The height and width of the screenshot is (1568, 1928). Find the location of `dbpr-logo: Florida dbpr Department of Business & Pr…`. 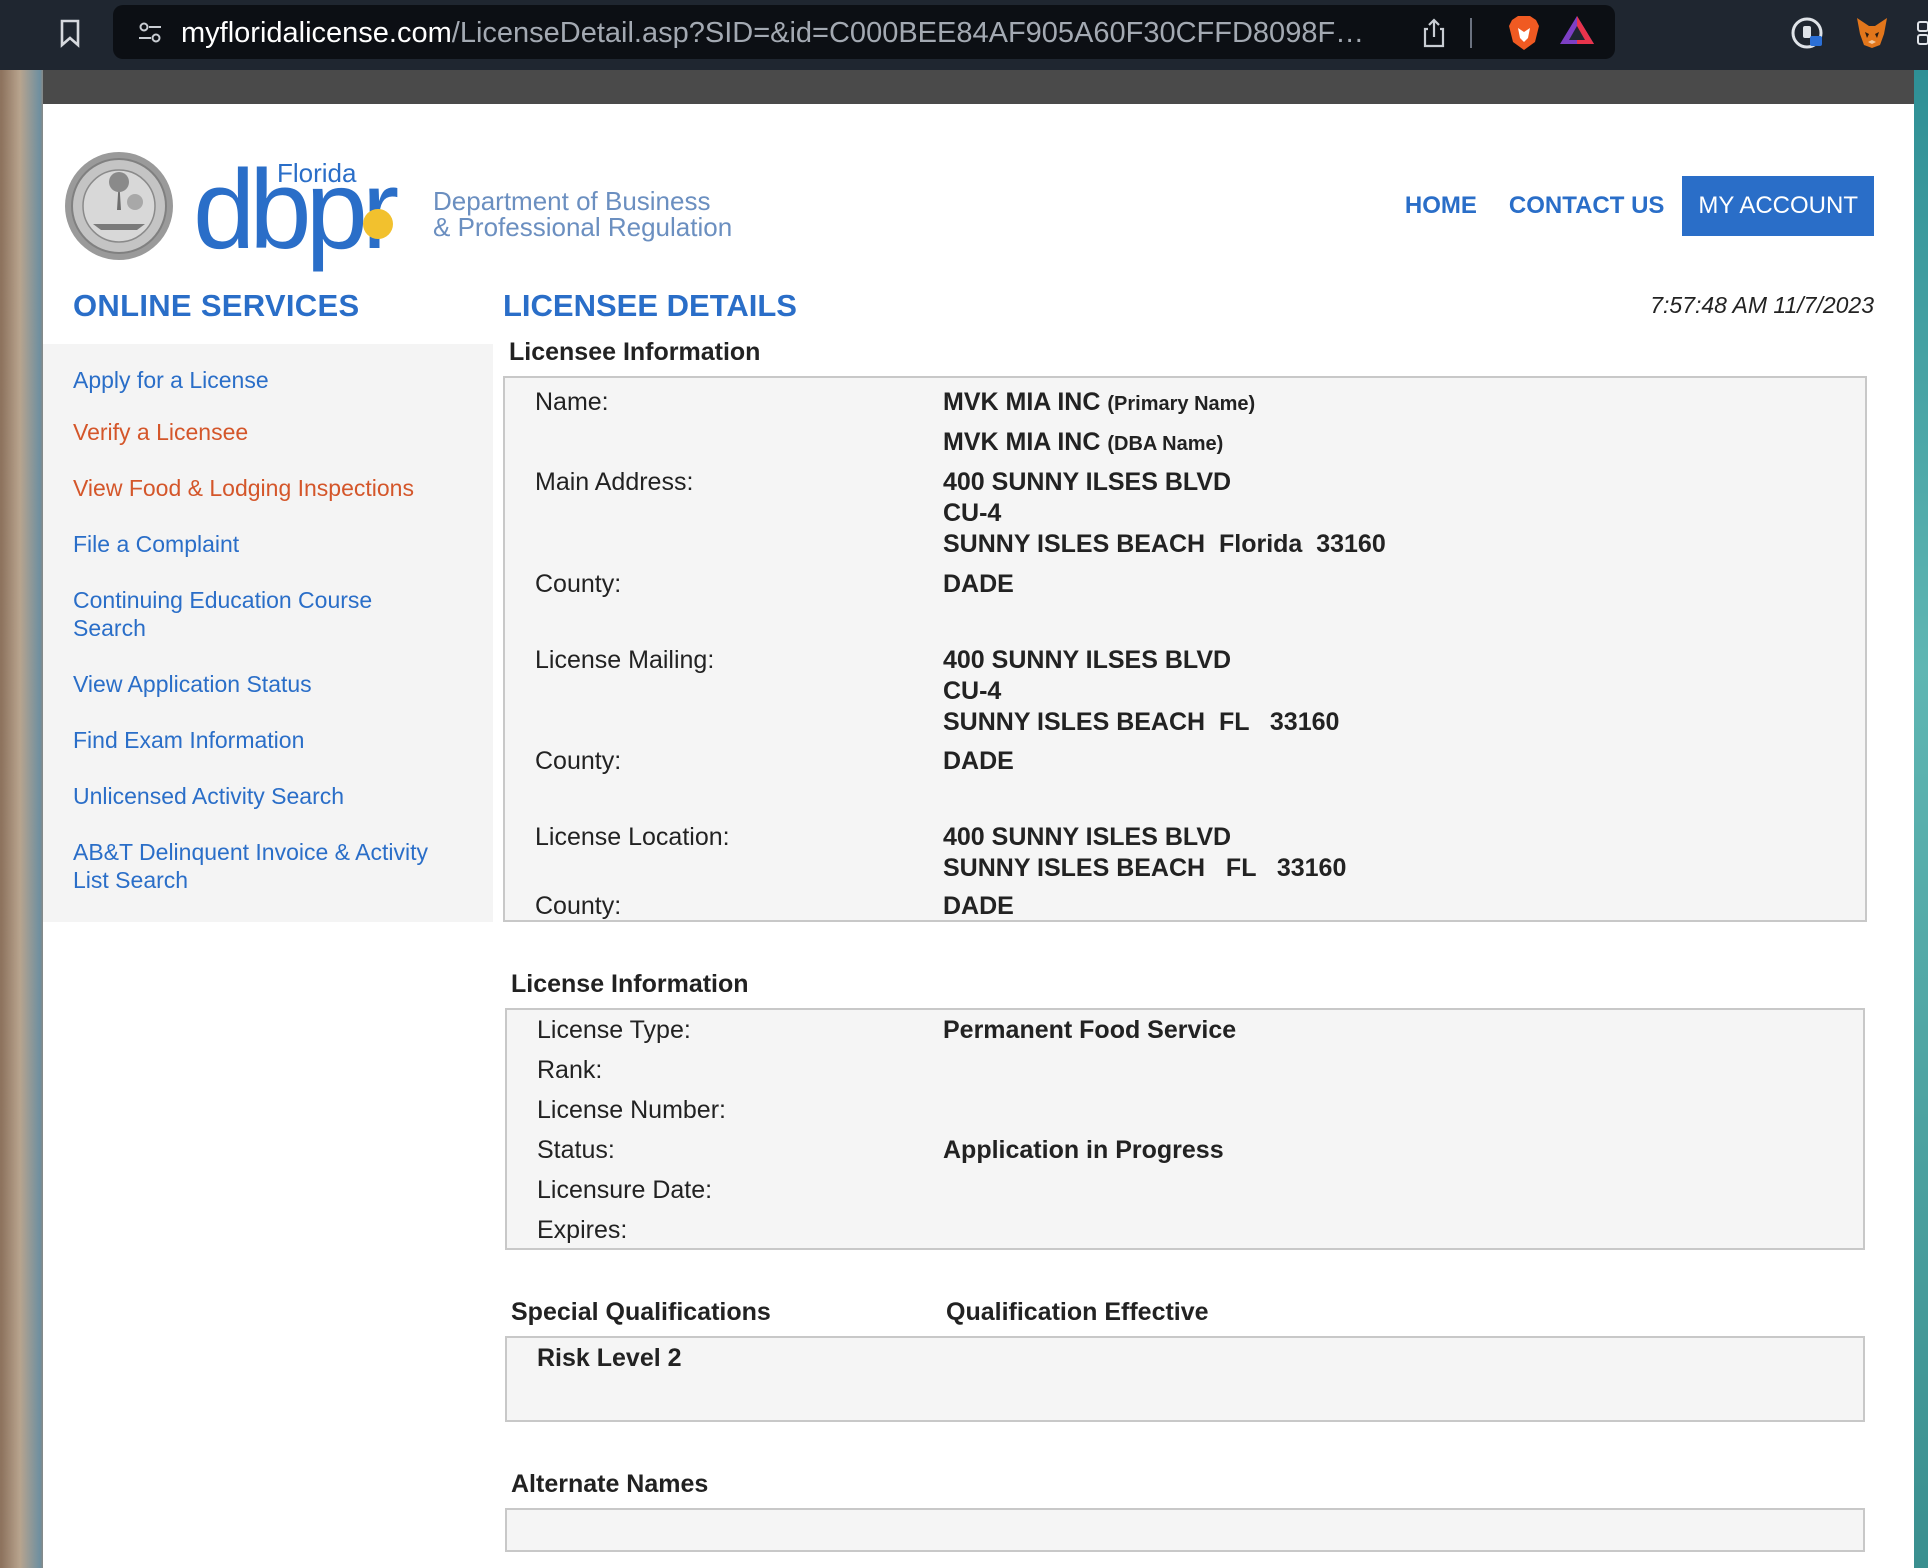

dbpr-logo: Florida dbpr Department of Business & Pr… is located at coordinates (462, 212).